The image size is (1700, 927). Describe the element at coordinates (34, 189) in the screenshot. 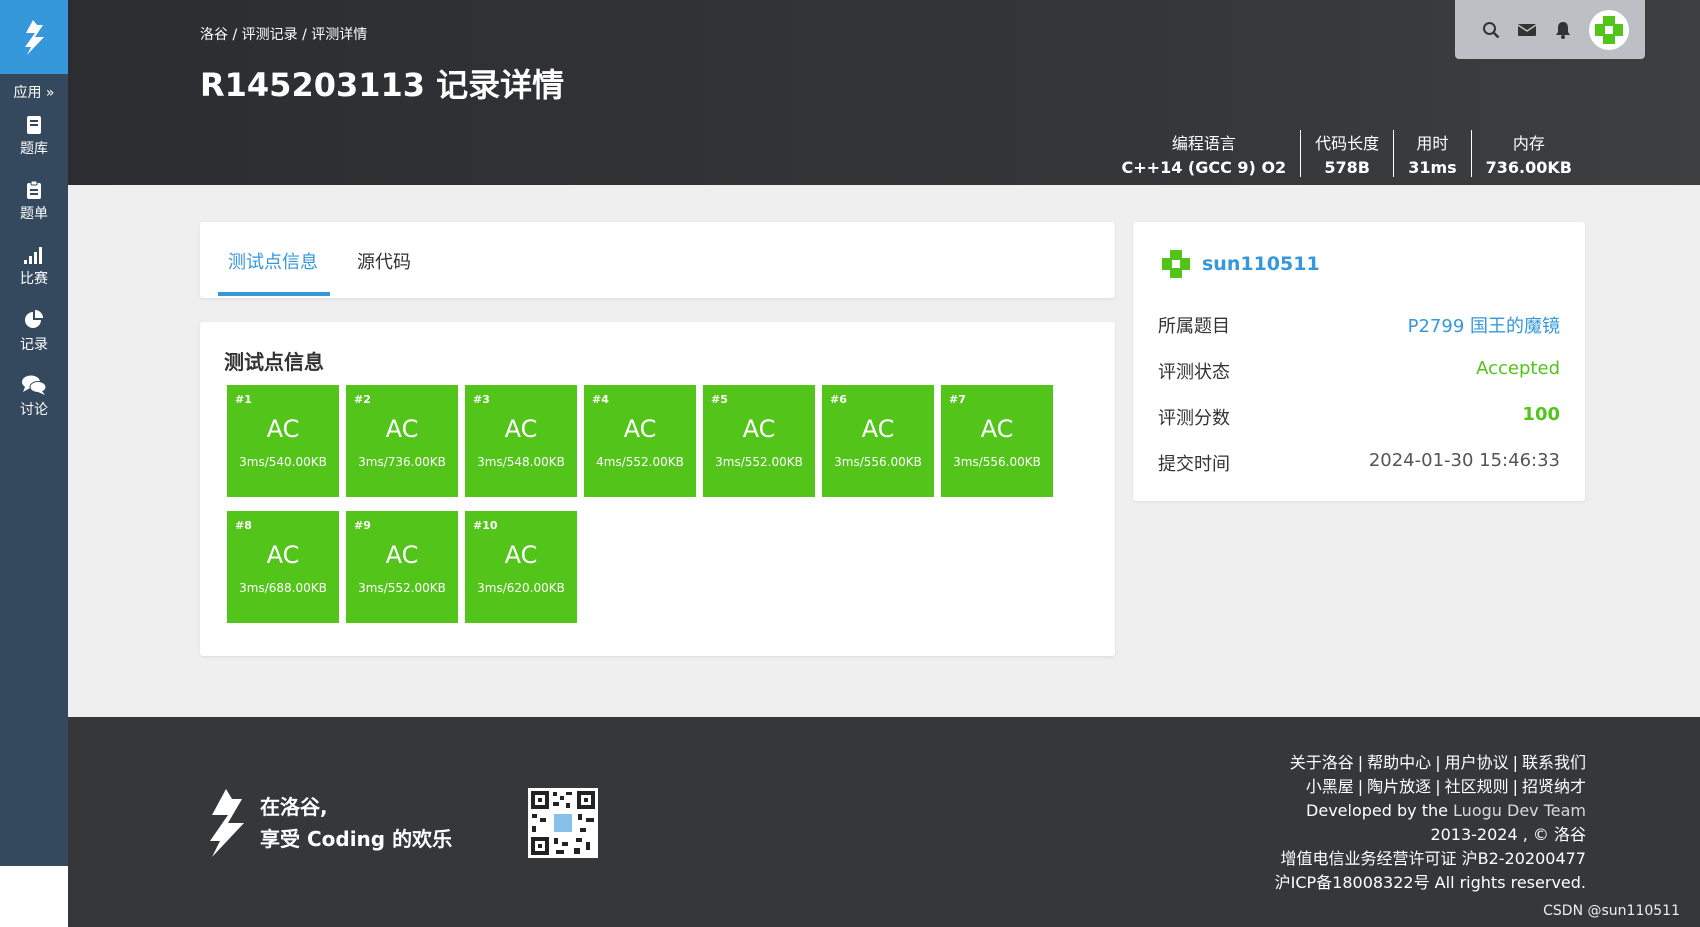

I see `clipboard-icon` at that location.